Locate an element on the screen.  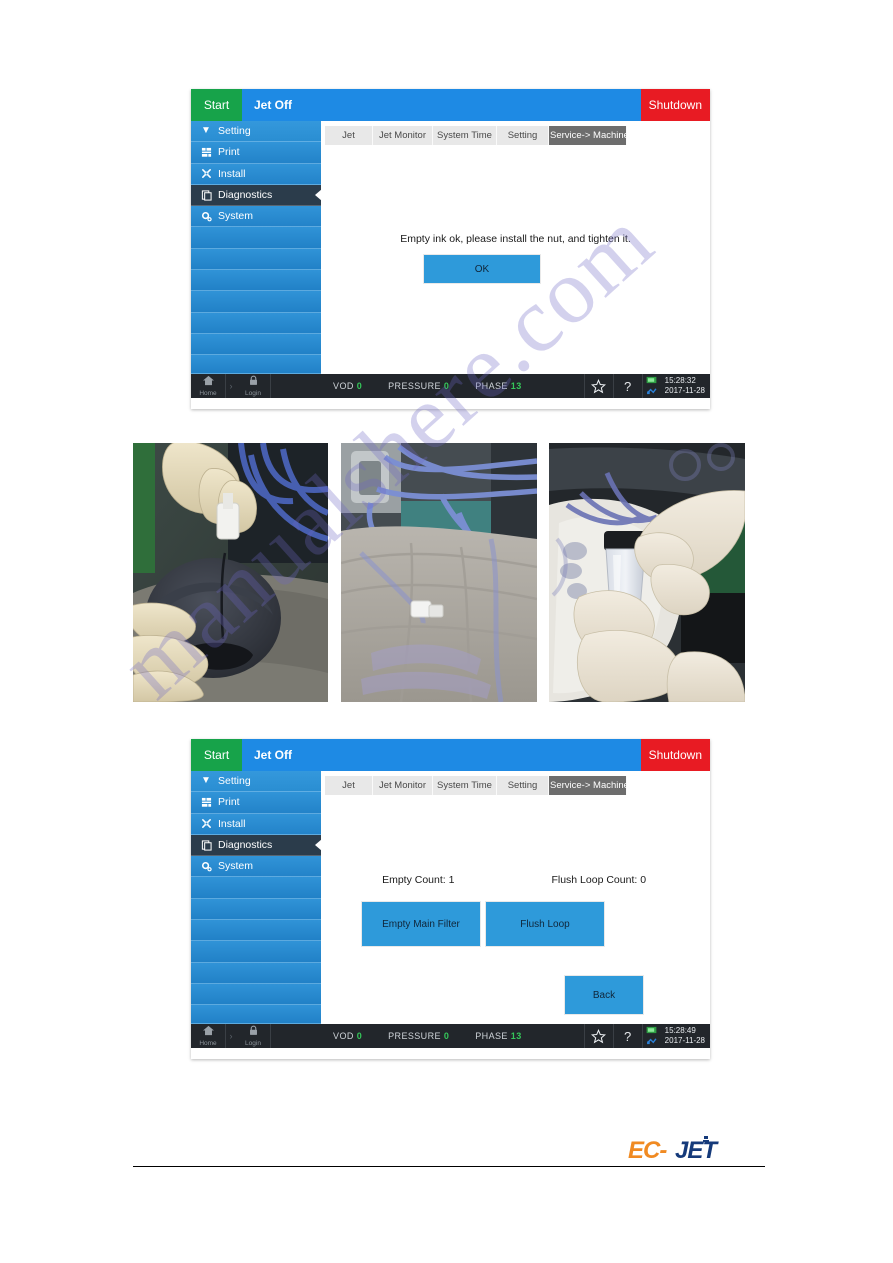
flush-loop-button: Flush Loop is located at coordinates (545, 924).